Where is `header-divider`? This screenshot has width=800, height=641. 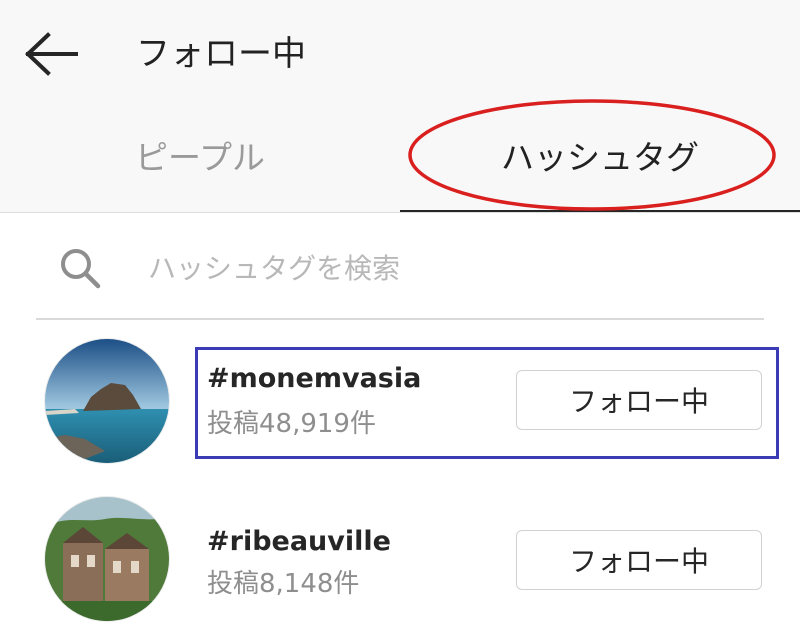 header-divider is located at coordinates (400, 212).